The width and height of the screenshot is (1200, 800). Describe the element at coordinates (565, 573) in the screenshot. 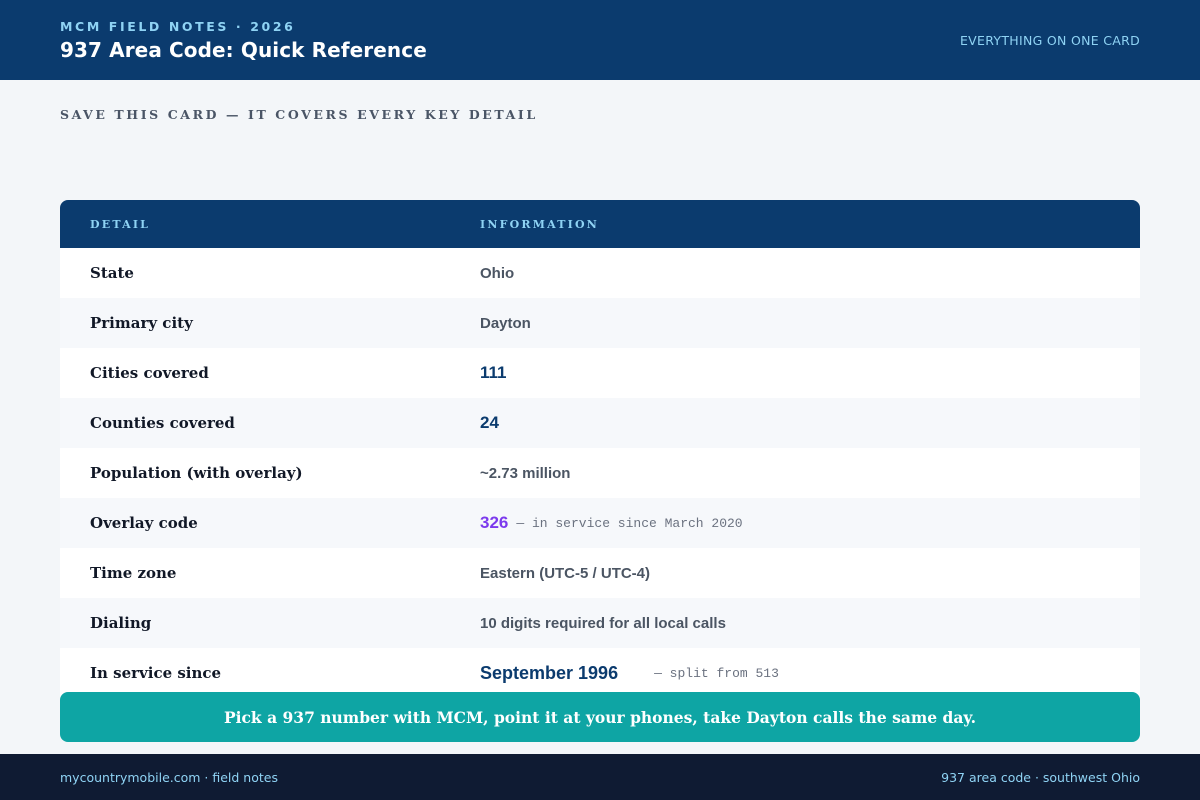

I see `row-value: Eastern (UTC-5 / UTC-4)` at that location.